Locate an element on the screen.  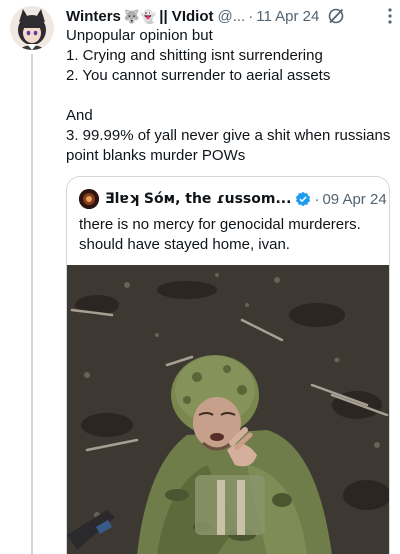
thread-line is located at coordinates (32, 304).